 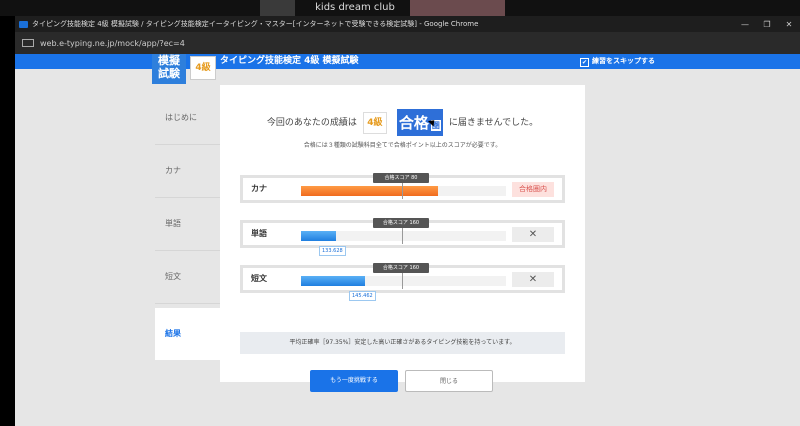 What do you see at coordinates (789, 24) in the screenshot?
I see `close-icon: ✕` at bounding box center [789, 24].